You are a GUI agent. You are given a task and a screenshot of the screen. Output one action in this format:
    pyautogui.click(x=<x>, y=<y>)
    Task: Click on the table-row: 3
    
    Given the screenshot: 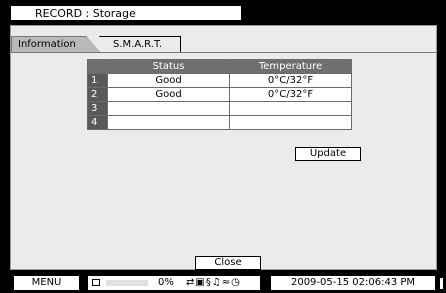 What is the action you would take?
    pyautogui.click(x=219, y=108)
    